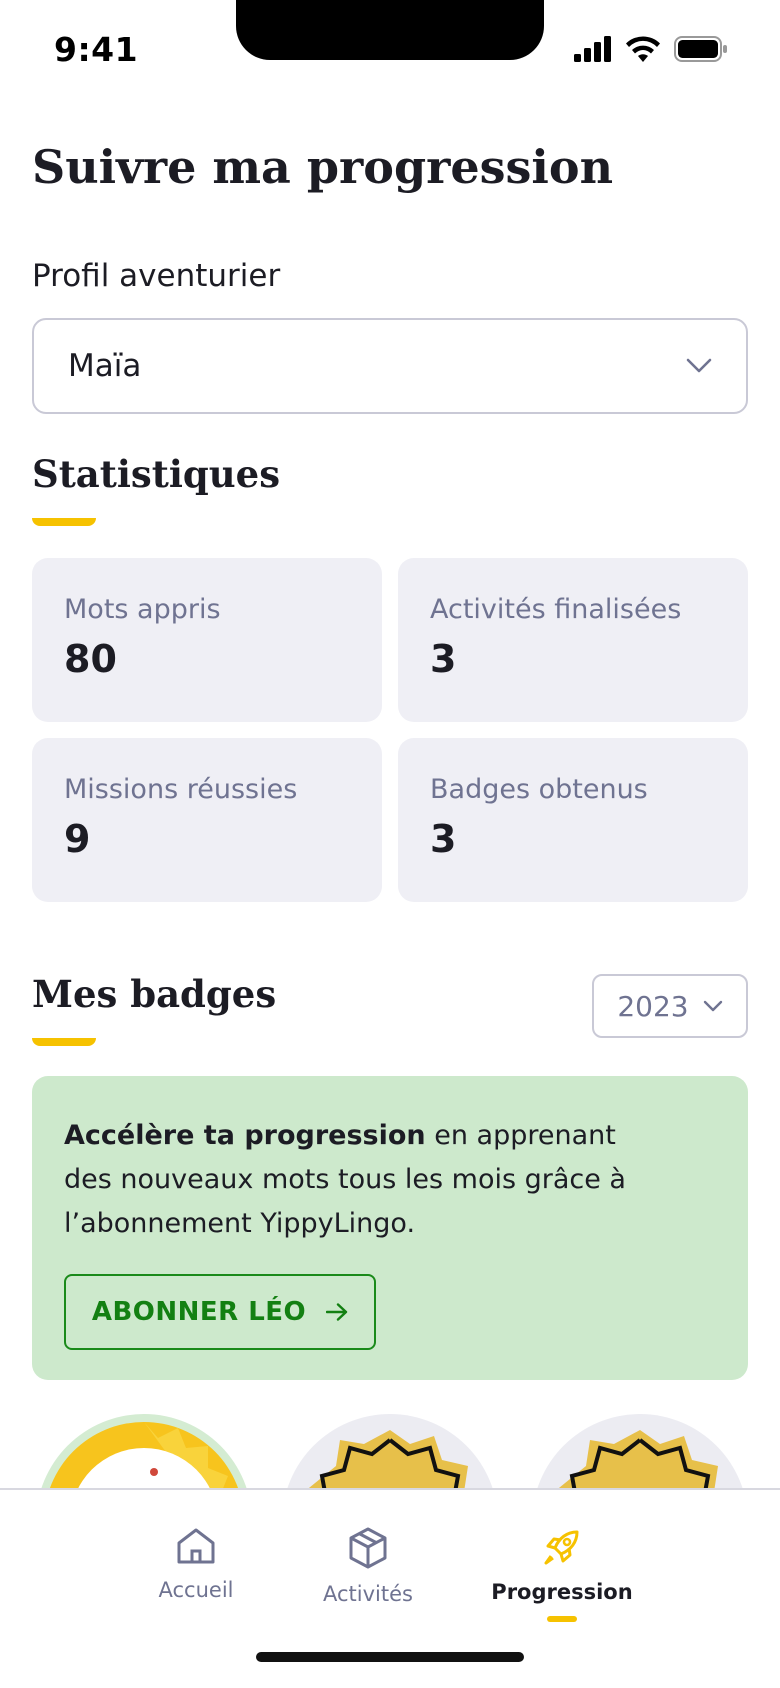 Image resolution: width=780 pixels, height=1688 pixels. What do you see at coordinates (561, 1547) in the screenshot?
I see `rocket-icon` at bounding box center [561, 1547].